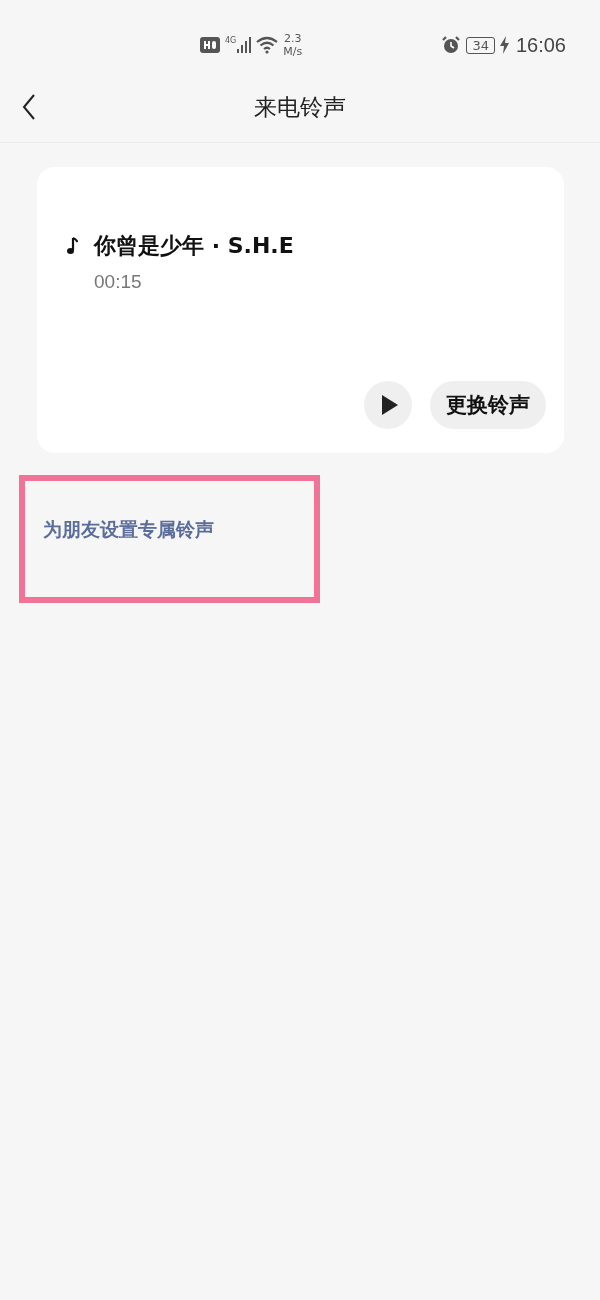 Image resolution: width=600 pixels, height=1300 pixels. What do you see at coordinates (451, 45) in the screenshot?
I see `alarm-clock-icon` at bounding box center [451, 45].